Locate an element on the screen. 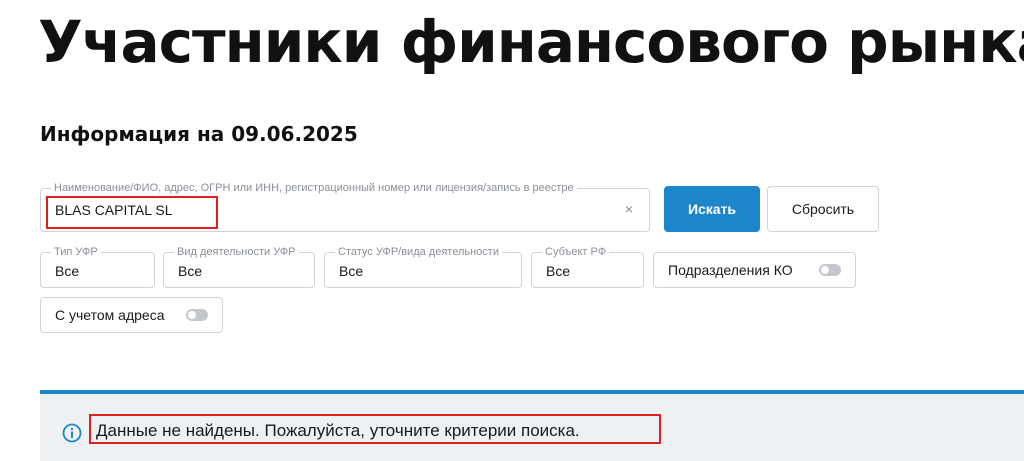 This screenshot has width=1024, height=461. search-input-value: BLAS CAPITAL SL is located at coordinates (114, 210).